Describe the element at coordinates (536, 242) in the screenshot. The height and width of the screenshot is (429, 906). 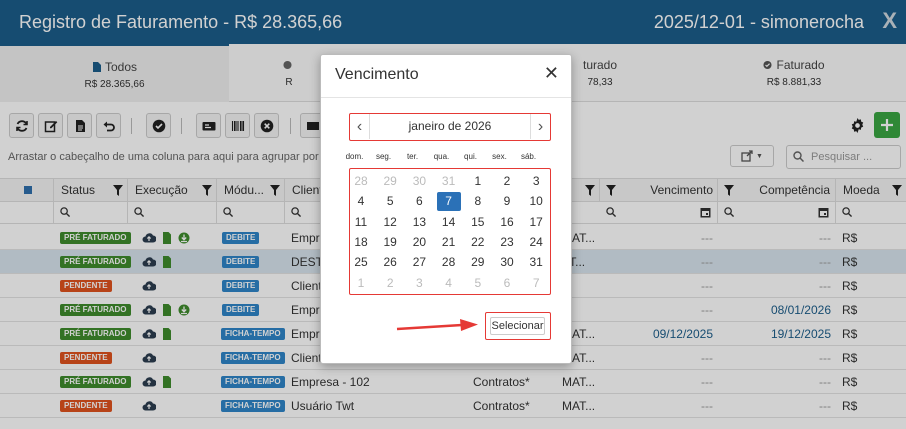
I see `calendar-day: 24` at that location.